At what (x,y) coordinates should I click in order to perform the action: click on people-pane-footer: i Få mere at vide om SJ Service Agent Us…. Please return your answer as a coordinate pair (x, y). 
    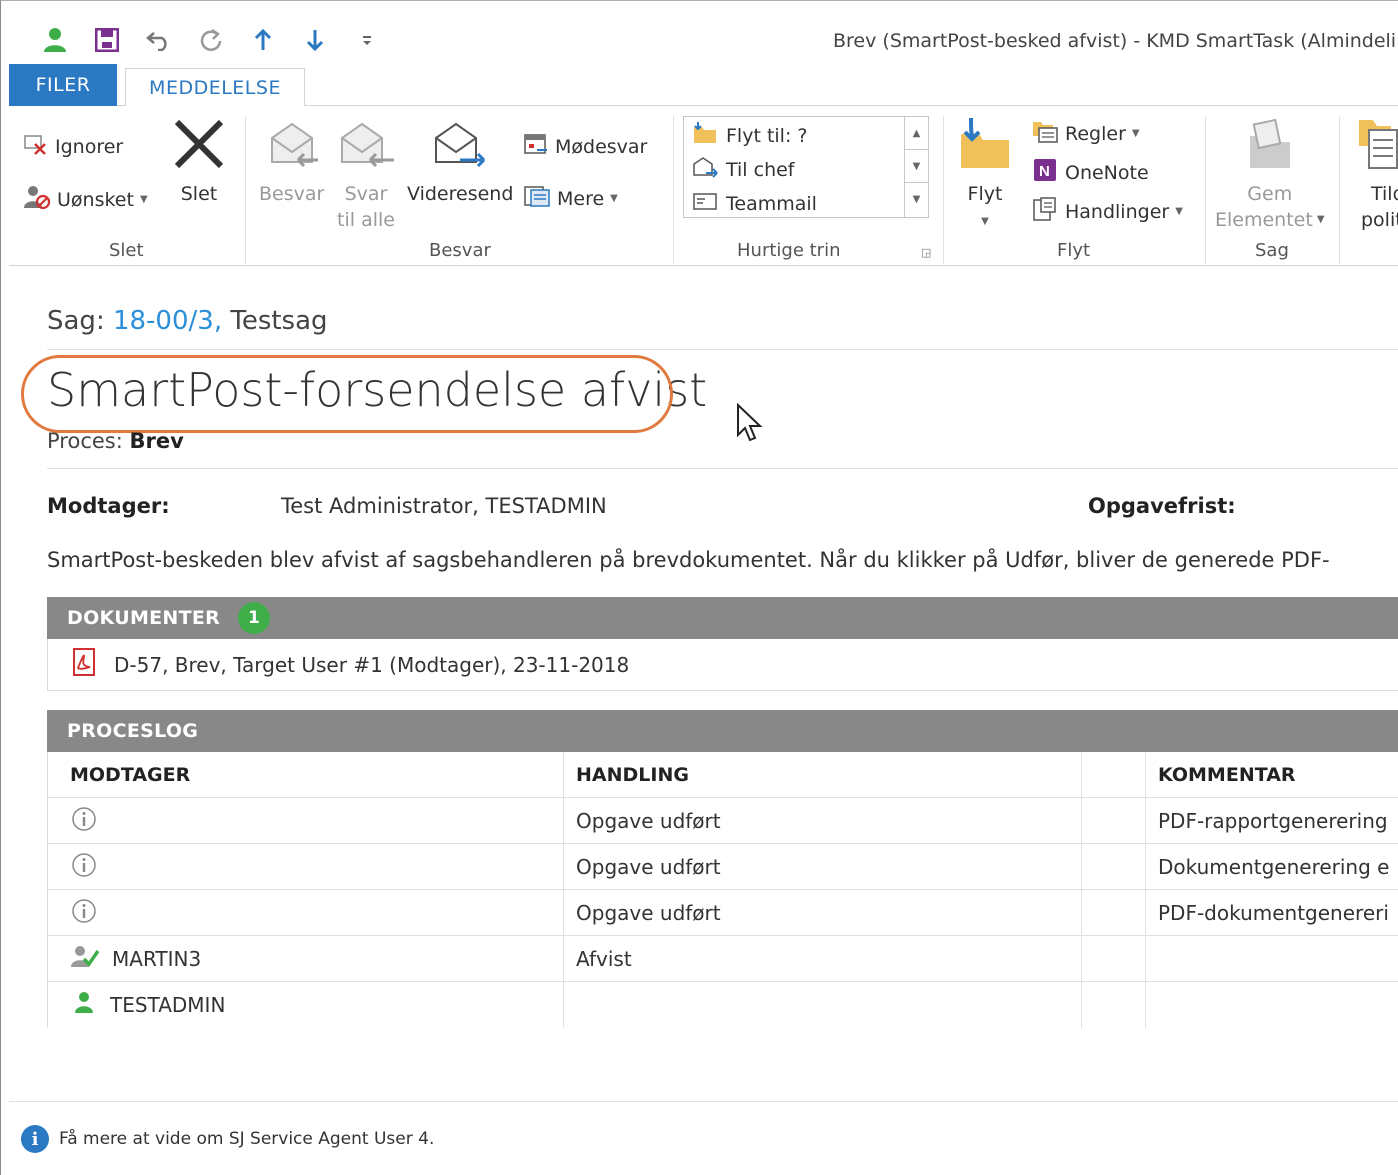
    Looking at the image, I should click on (227, 1139).